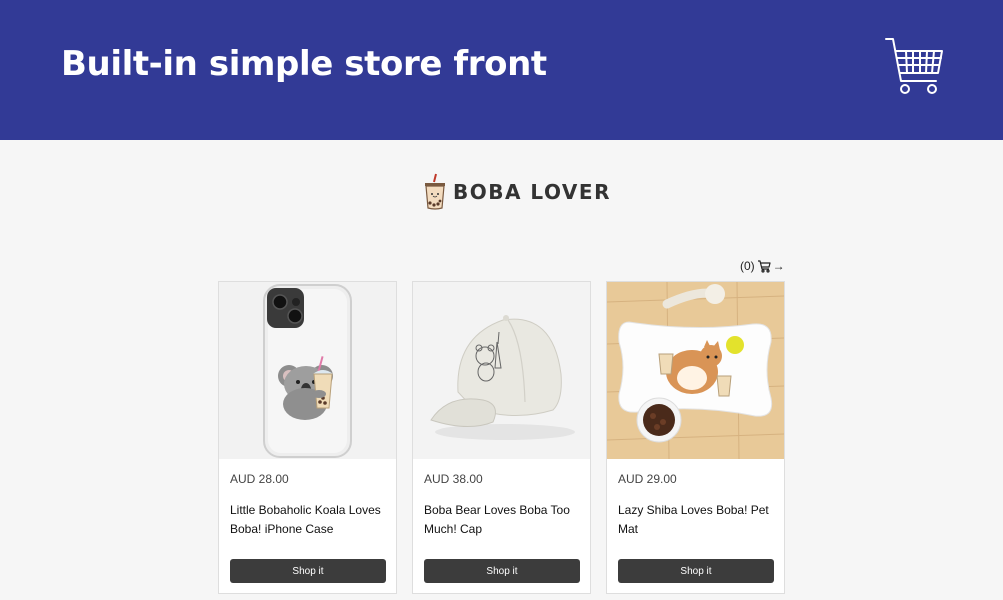 The image size is (1003, 600). I want to click on boba-bear-cap-image, so click(501, 370).